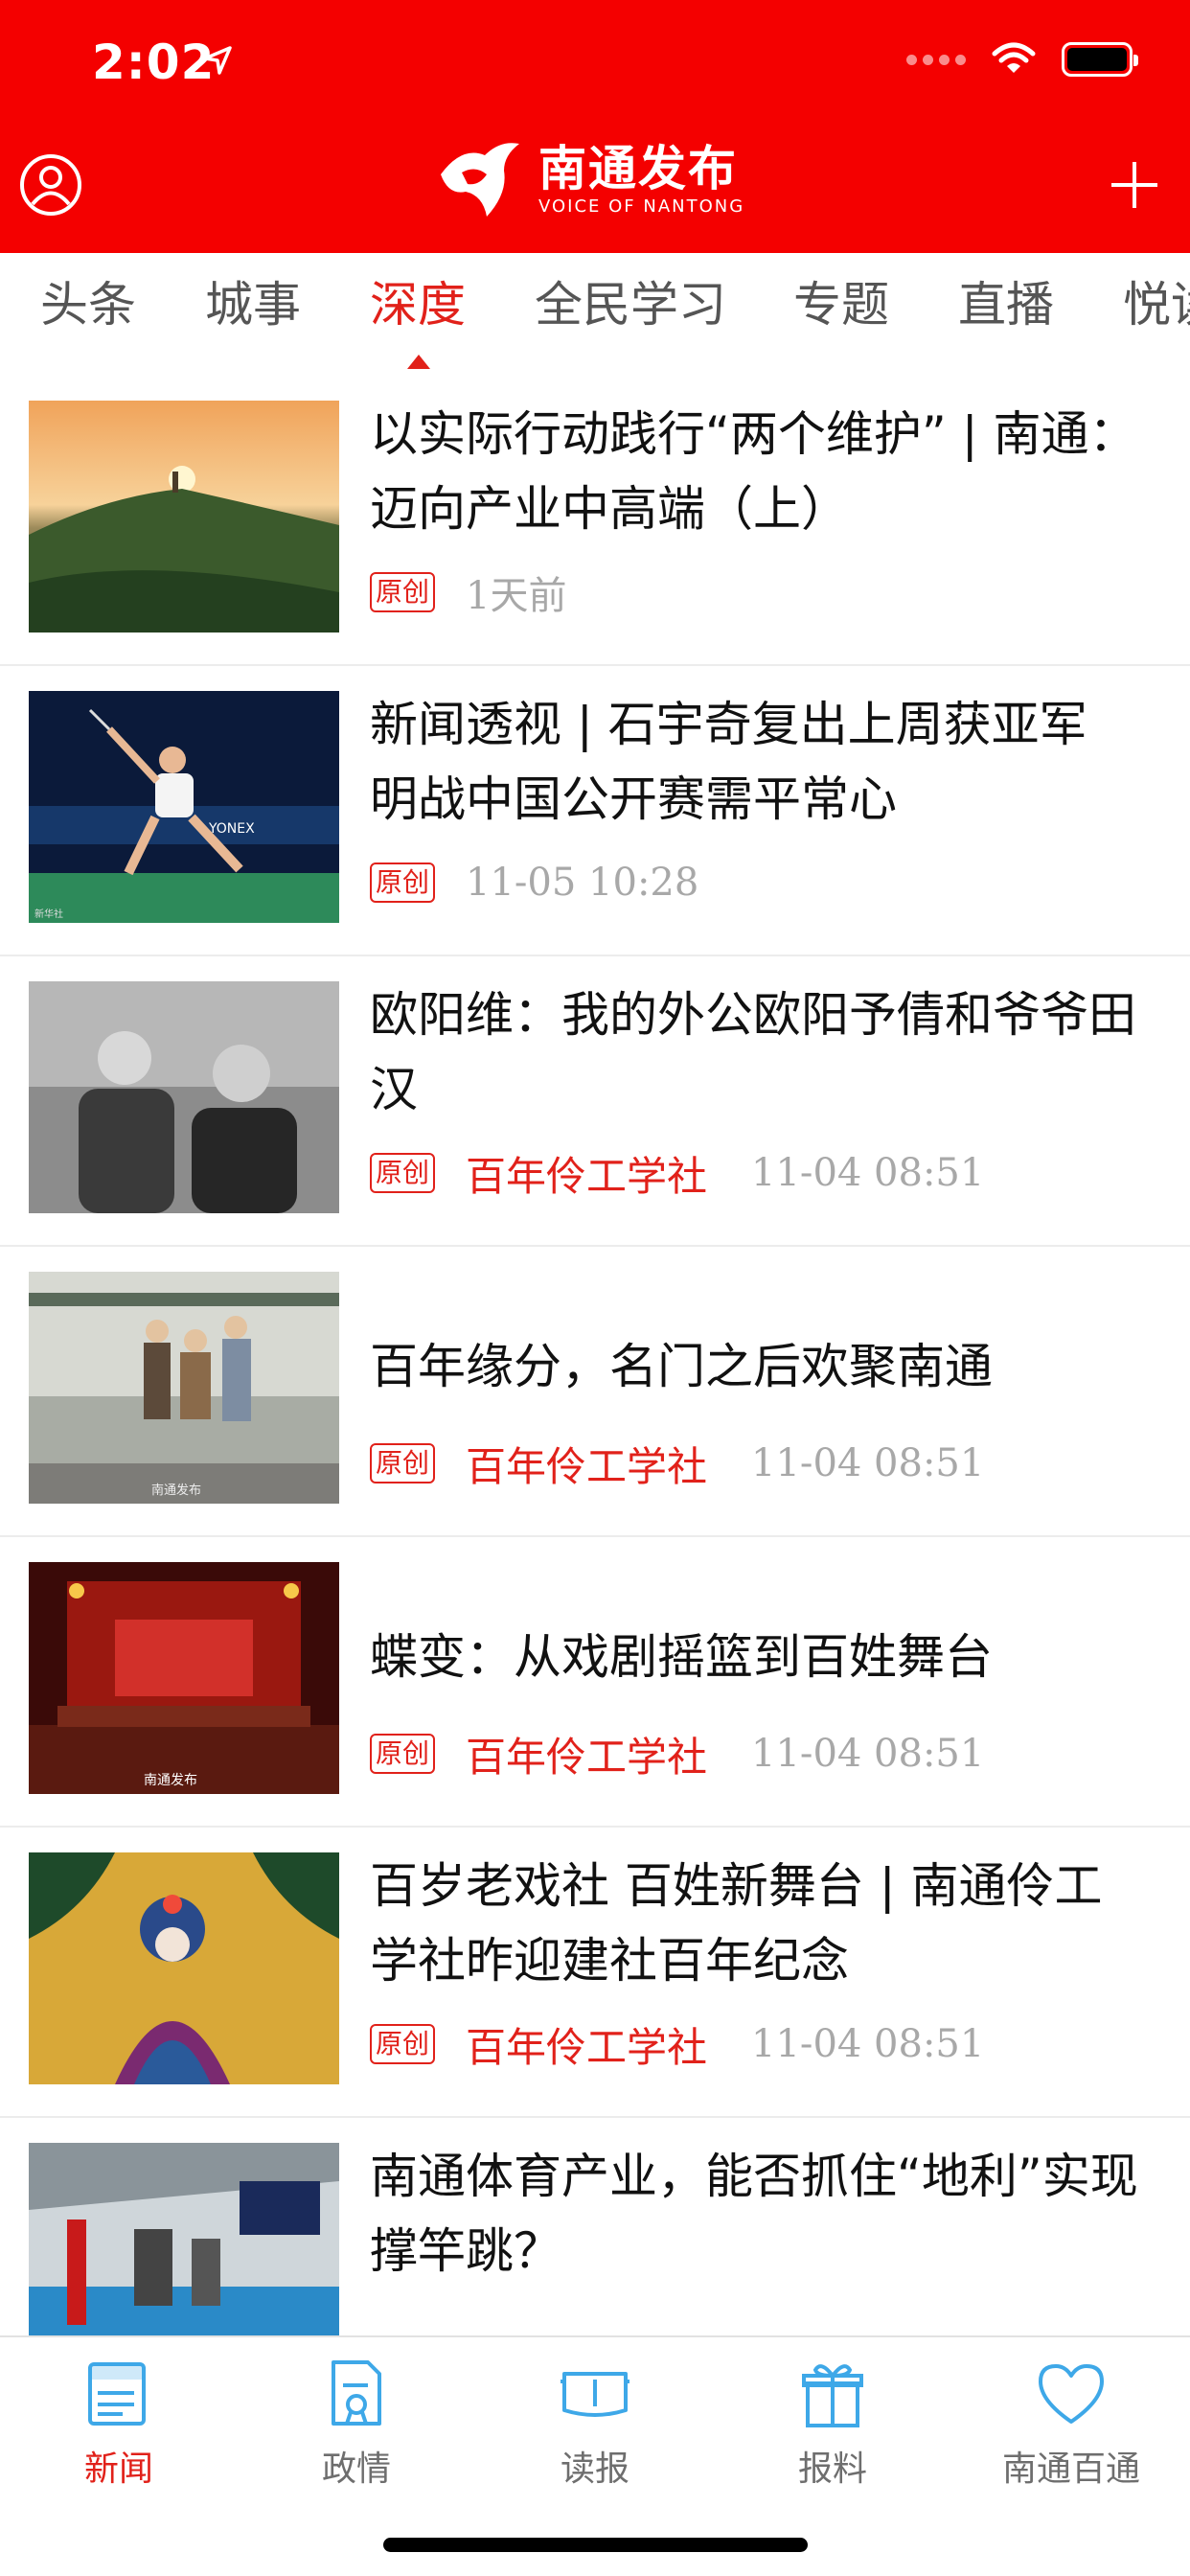 This screenshot has height=2576, width=1190. I want to click on news-title: 蝶变：从戏剧摇篮到百姓舞台, so click(682, 1657).